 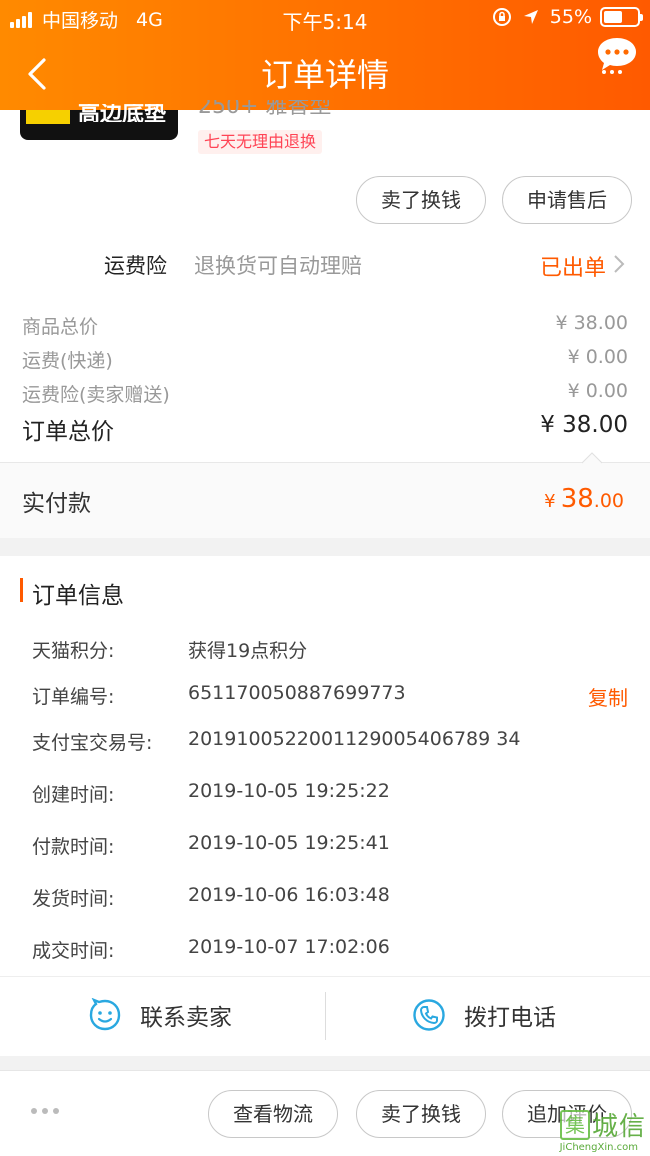 What do you see at coordinates (619, 264) in the screenshot?
I see `chevron-right-icon` at bounding box center [619, 264].